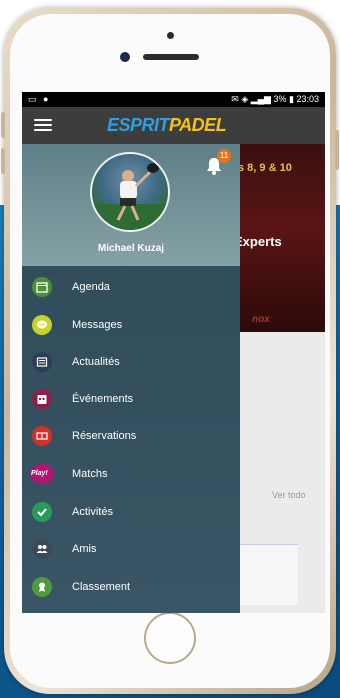  Describe the element at coordinates (101, 587) in the screenshot. I see `menu-label: Classement` at that location.